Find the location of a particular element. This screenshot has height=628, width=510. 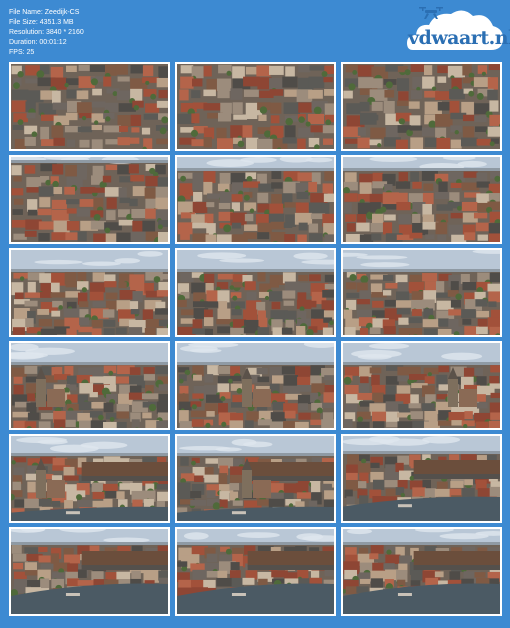

resolution-line: Resolution: 3840 * 2160 is located at coordinates (46, 32).